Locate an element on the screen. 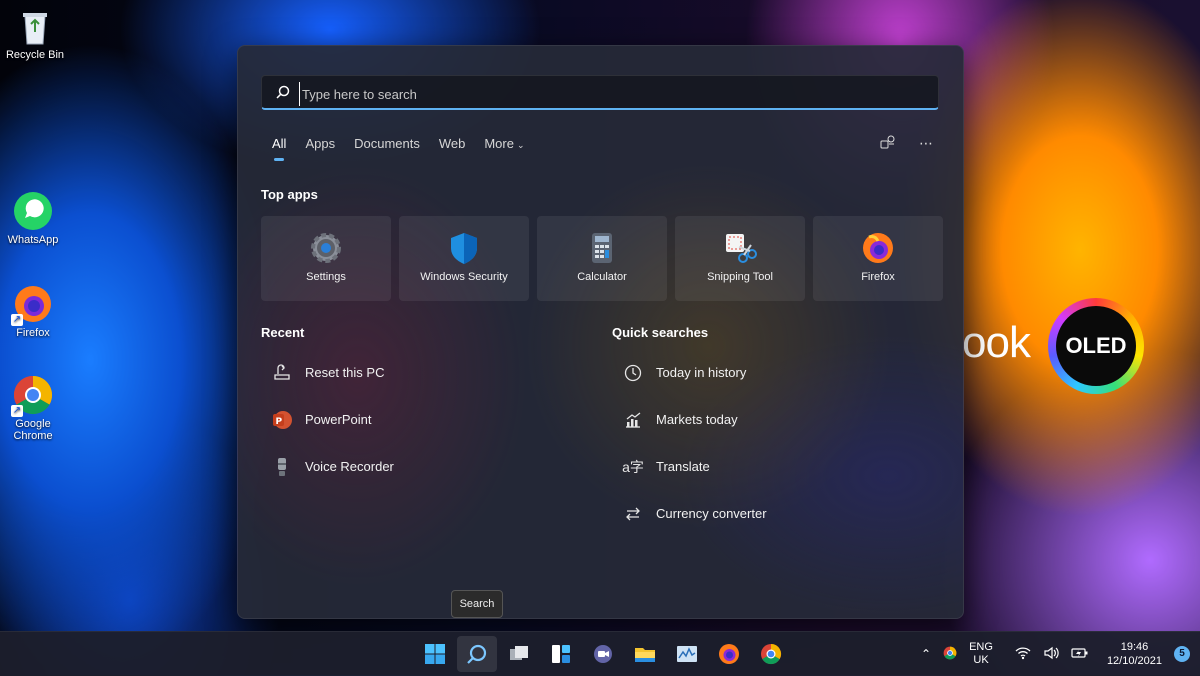  search-input is located at coordinates (611, 94).